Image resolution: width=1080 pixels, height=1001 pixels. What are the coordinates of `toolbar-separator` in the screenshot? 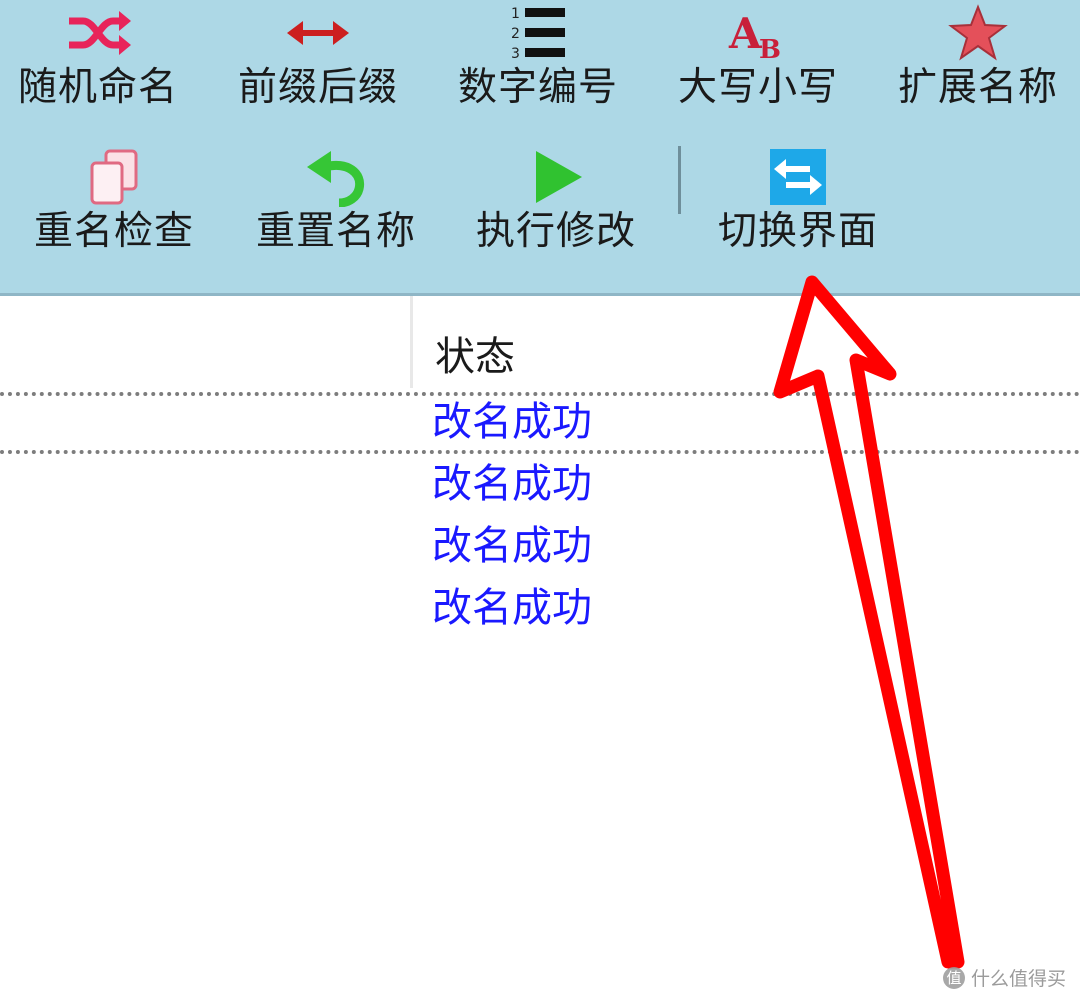 It's located at (679, 180).